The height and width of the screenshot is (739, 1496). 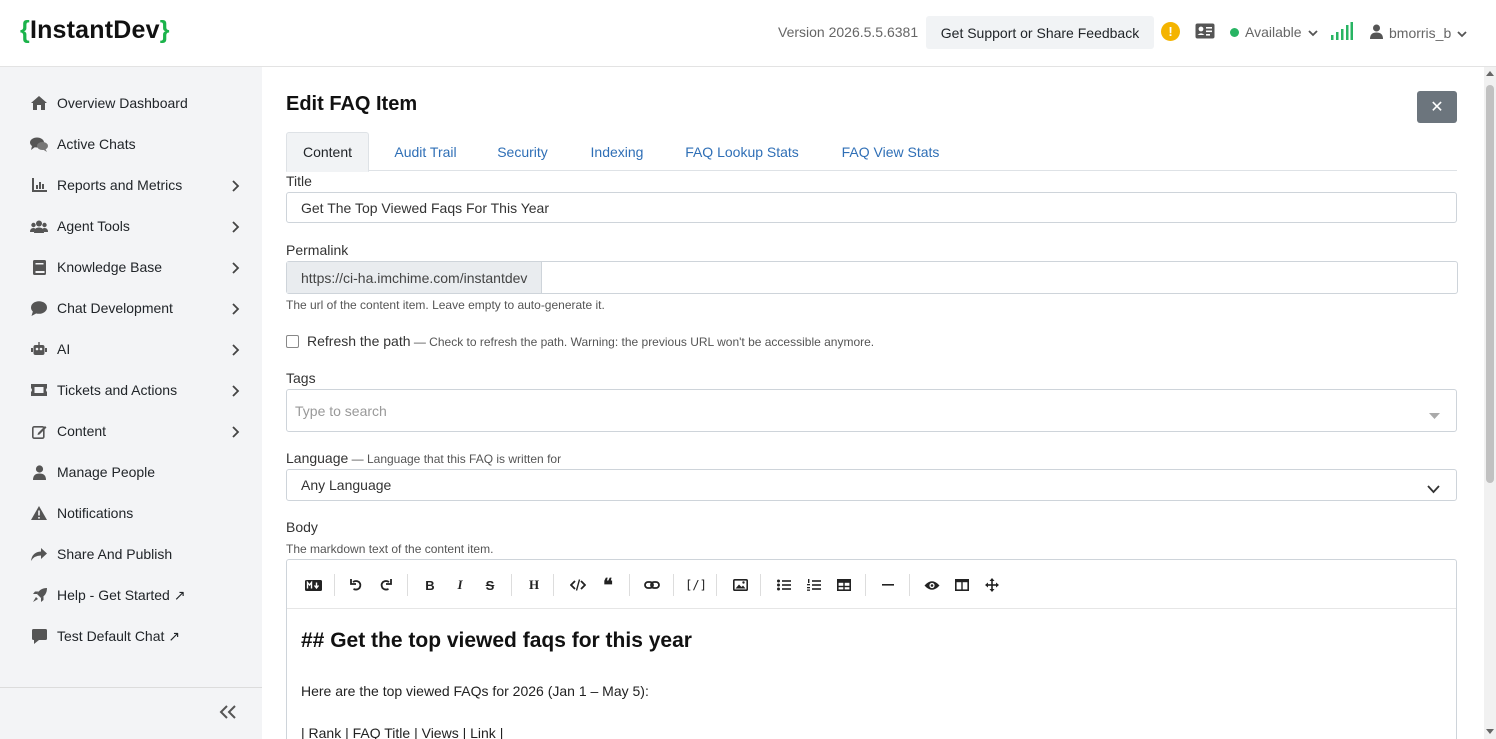 I want to click on rocket-icon, so click(x=39, y=595).